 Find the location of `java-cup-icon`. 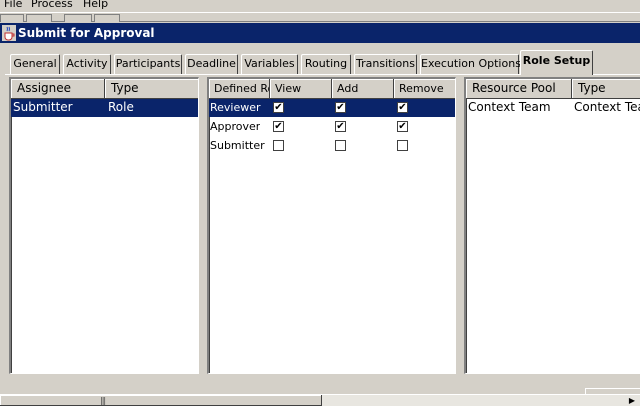

java-cup-icon is located at coordinates (9, 33).